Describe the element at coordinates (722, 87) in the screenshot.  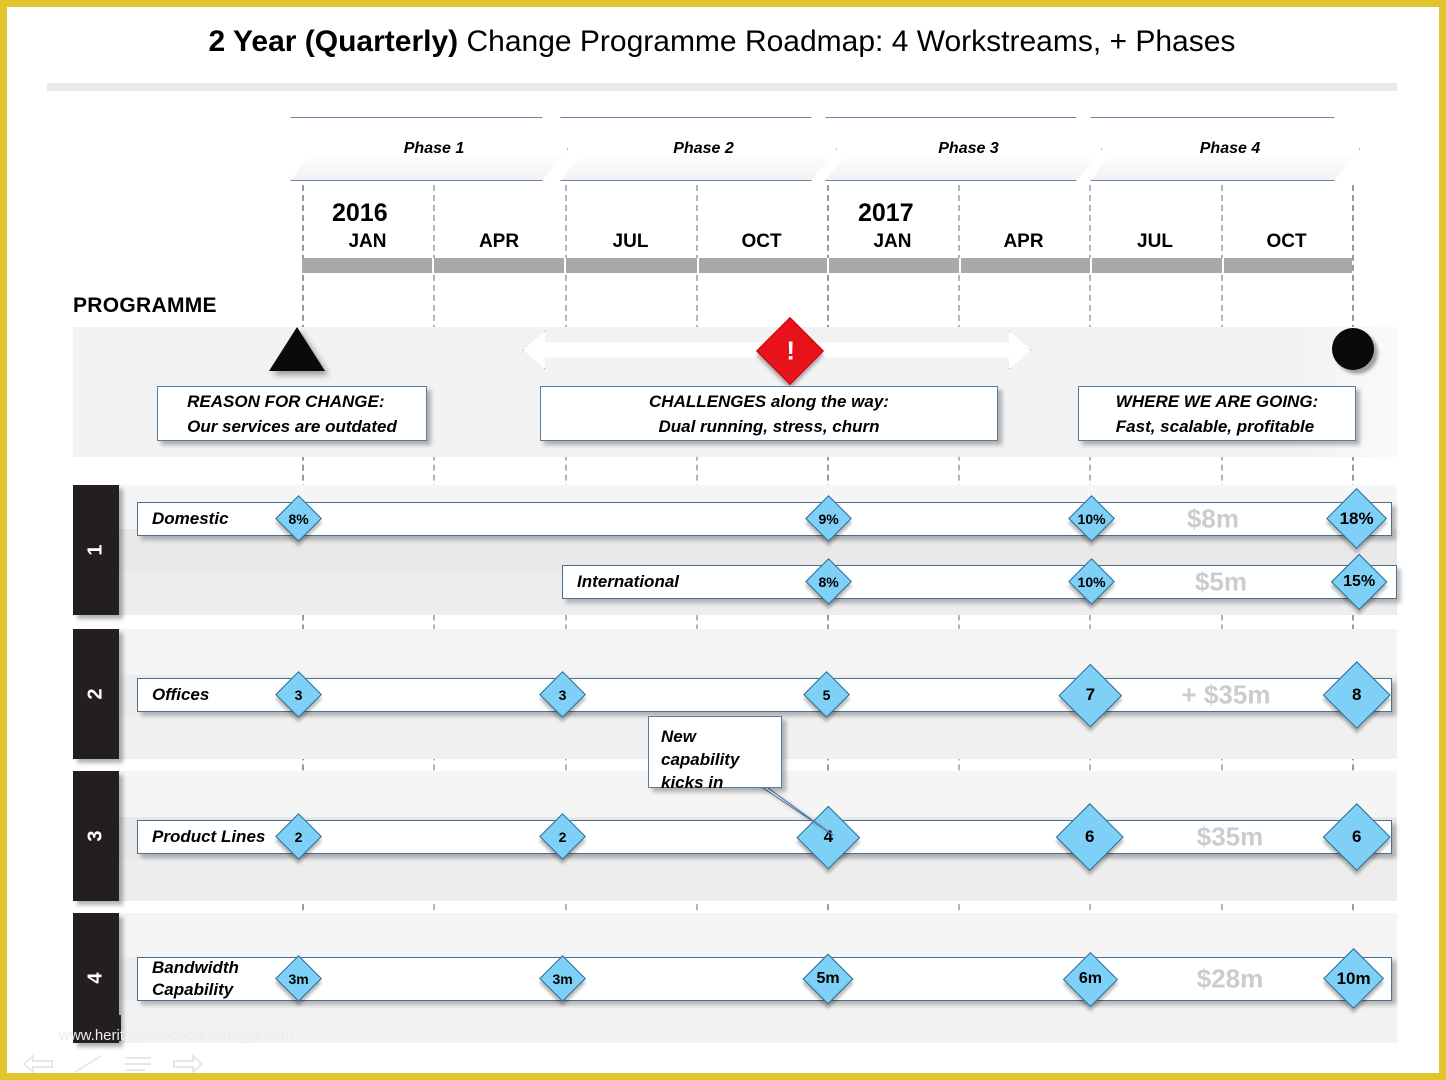
I see `title-divider` at that location.